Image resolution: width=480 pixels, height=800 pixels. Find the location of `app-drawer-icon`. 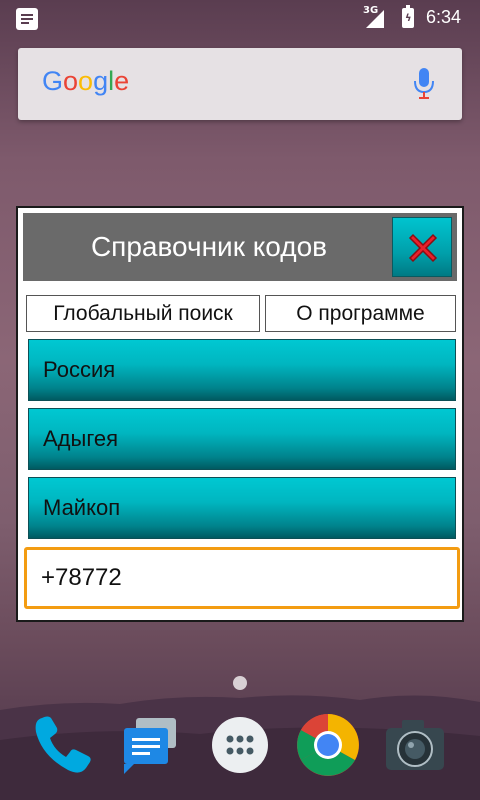

app-drawer-icon is located at coordinates (240, 745).